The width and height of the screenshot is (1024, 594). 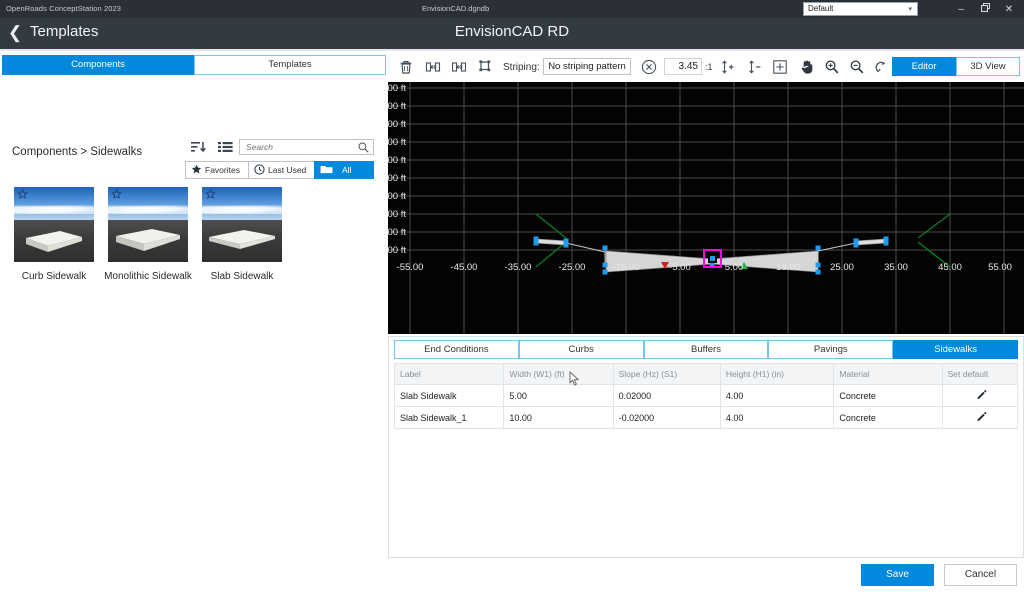 What do you see at coordinates (581, 349) in the screenshot?
I see `tab-curbs: Curbs` at bounding box center [581, 349].